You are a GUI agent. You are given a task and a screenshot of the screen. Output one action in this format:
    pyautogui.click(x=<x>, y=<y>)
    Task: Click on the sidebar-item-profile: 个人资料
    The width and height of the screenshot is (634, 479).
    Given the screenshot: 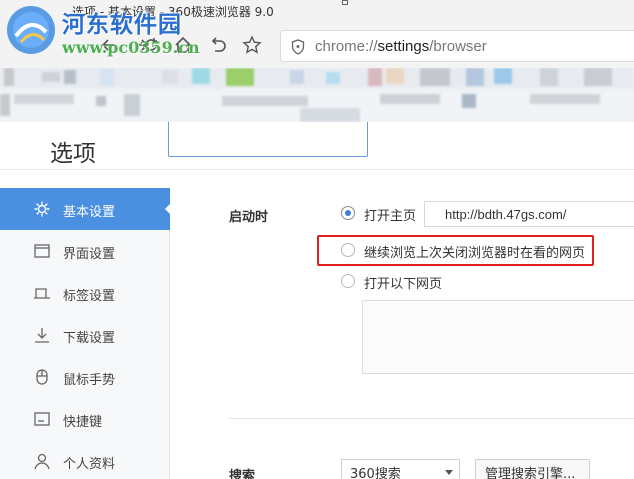 What is the action you would take?
    pyautogui.click(x=85, y=459)
    